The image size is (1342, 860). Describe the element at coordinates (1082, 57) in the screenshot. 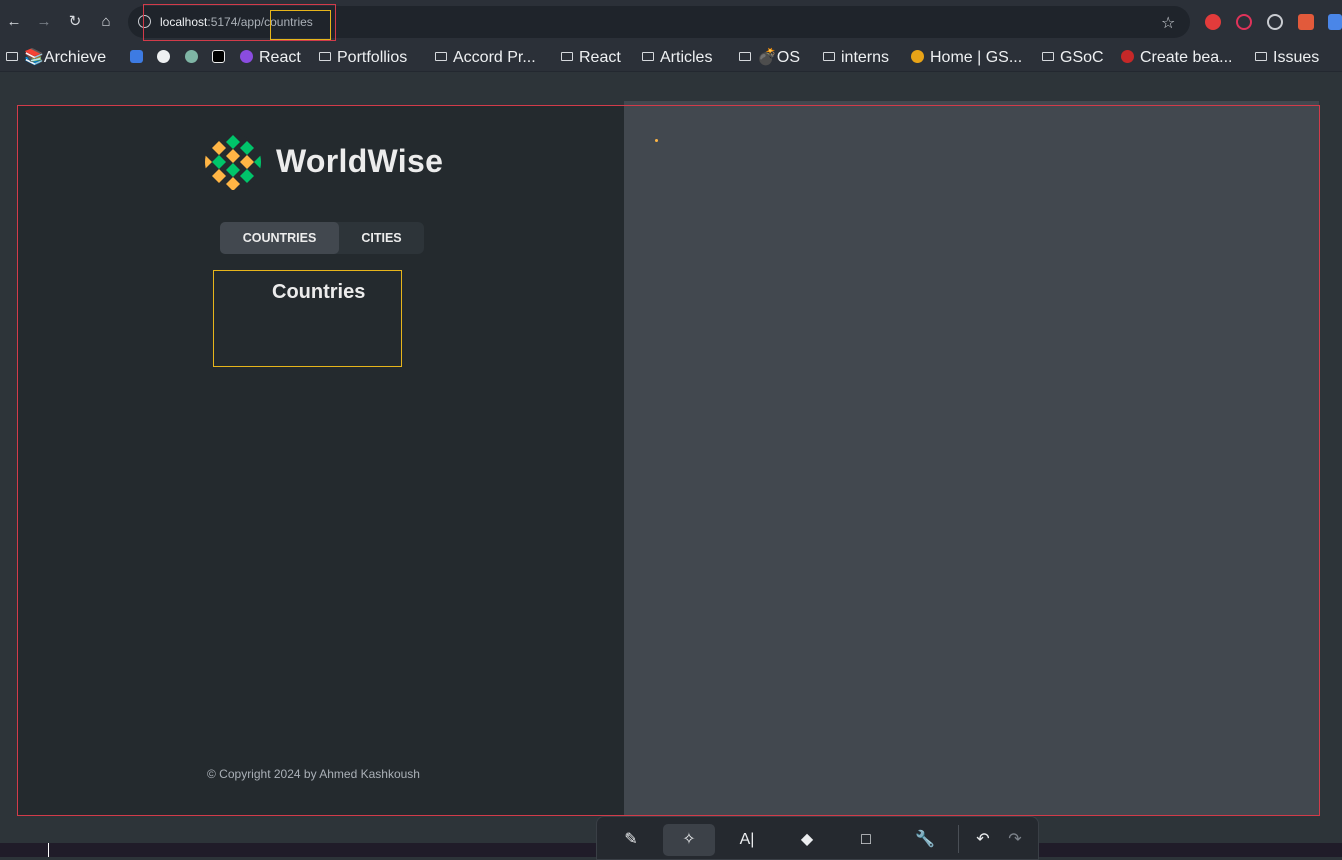

I see `bookmark-label: GSoC` at that location.